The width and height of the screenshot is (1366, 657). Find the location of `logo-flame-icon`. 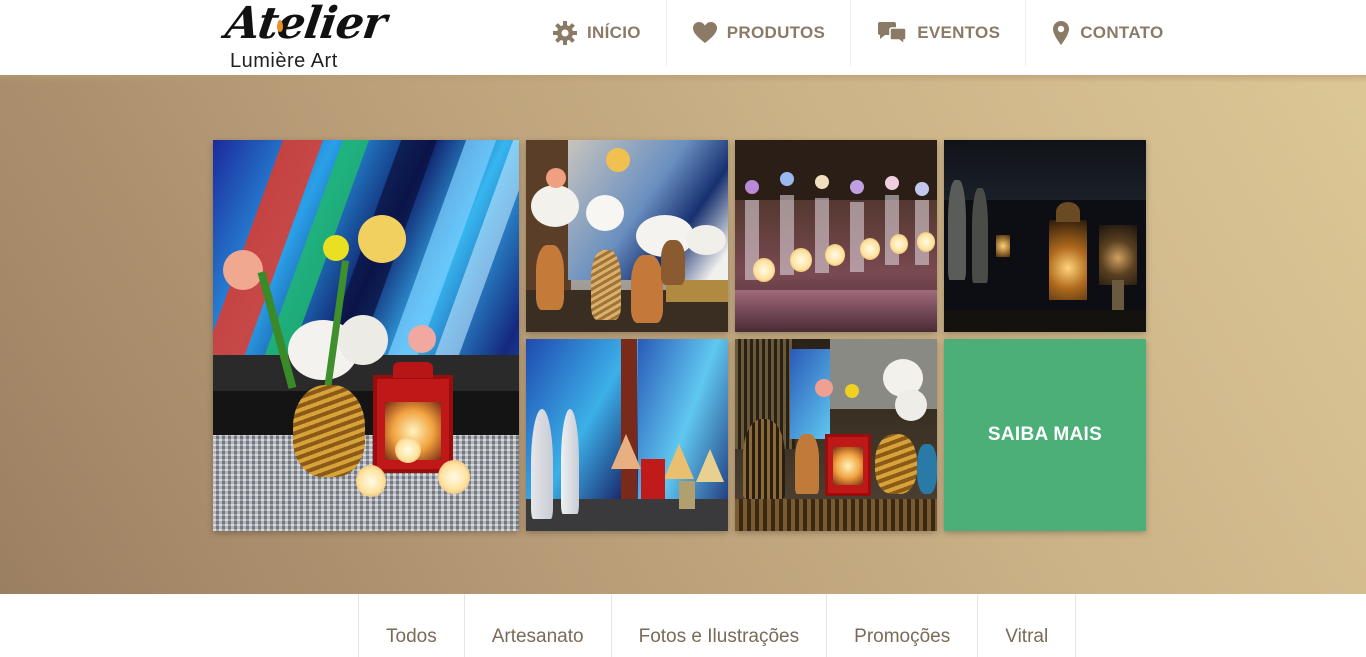

logo-flame-icon is located at coordinates (280, 26).